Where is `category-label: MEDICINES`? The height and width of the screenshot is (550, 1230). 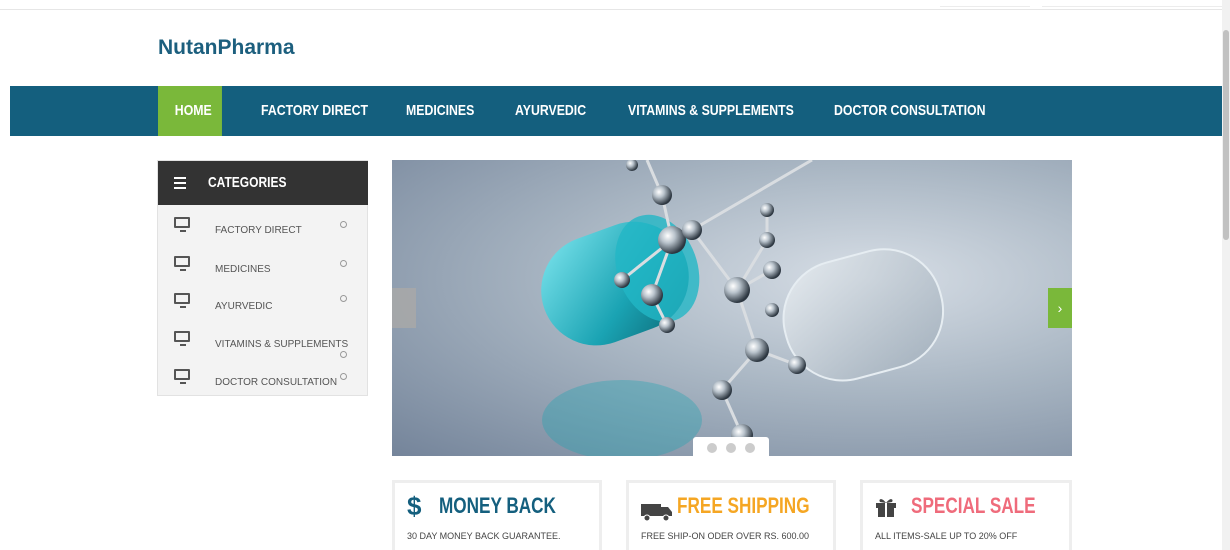 category-label: MEDICINES is located at coordinates (243, 269).